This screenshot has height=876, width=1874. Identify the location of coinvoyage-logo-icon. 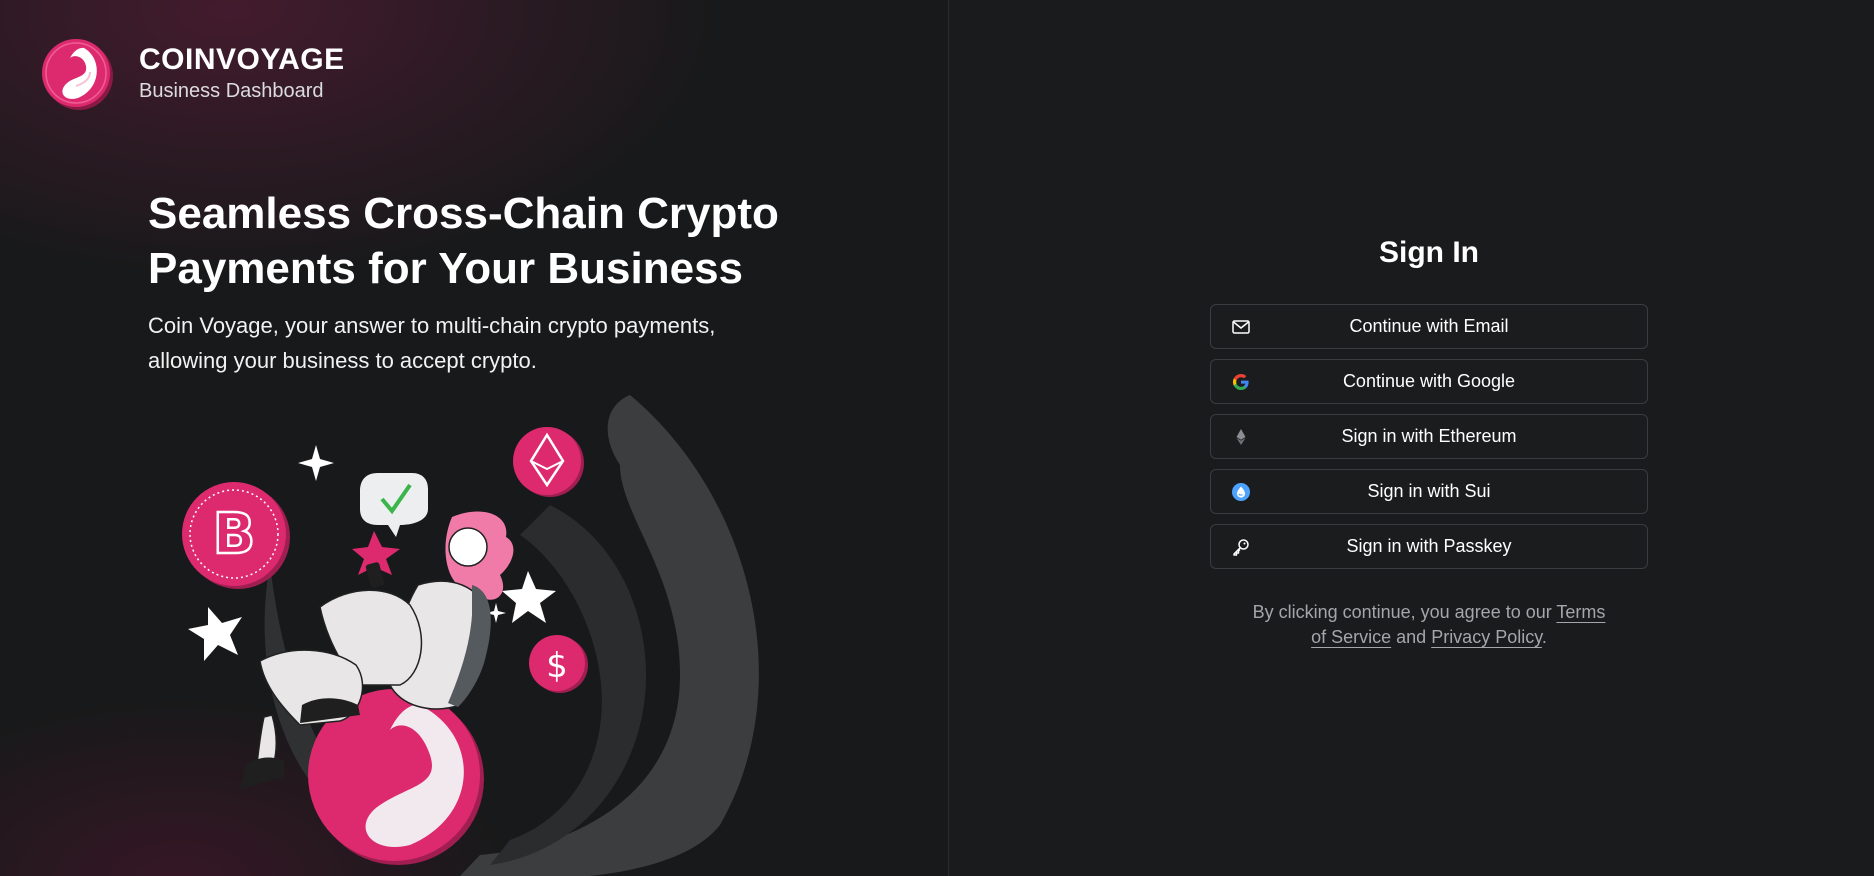
(77, 74).